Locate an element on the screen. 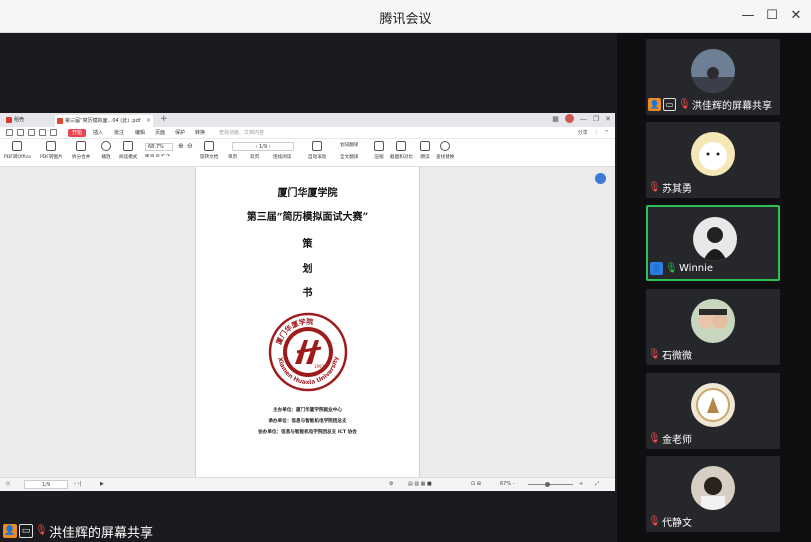  next-page-status-icon: › ›| is located at coordinates (77, 484).